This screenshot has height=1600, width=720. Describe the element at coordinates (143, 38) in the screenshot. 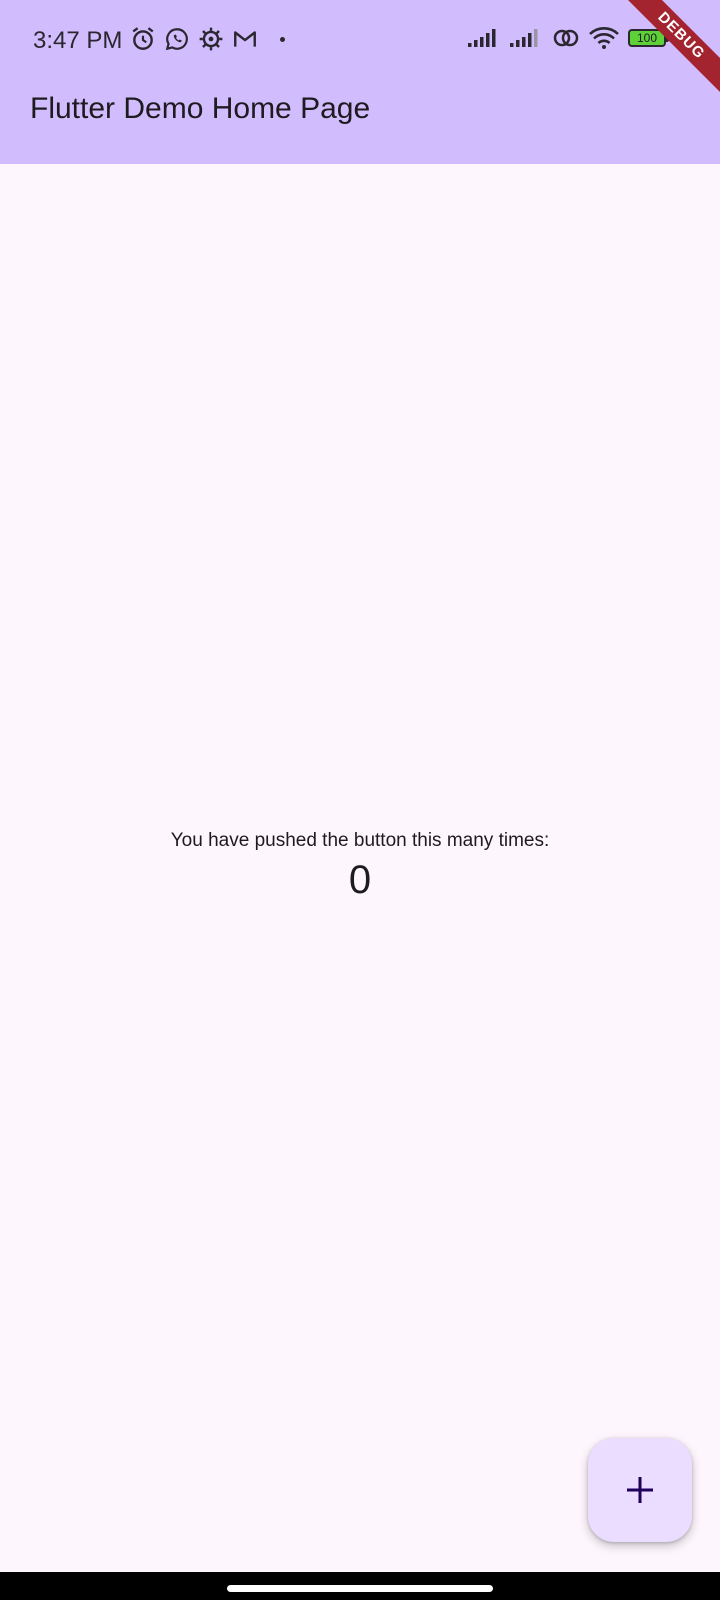

I see `alarm-icon` at that location.